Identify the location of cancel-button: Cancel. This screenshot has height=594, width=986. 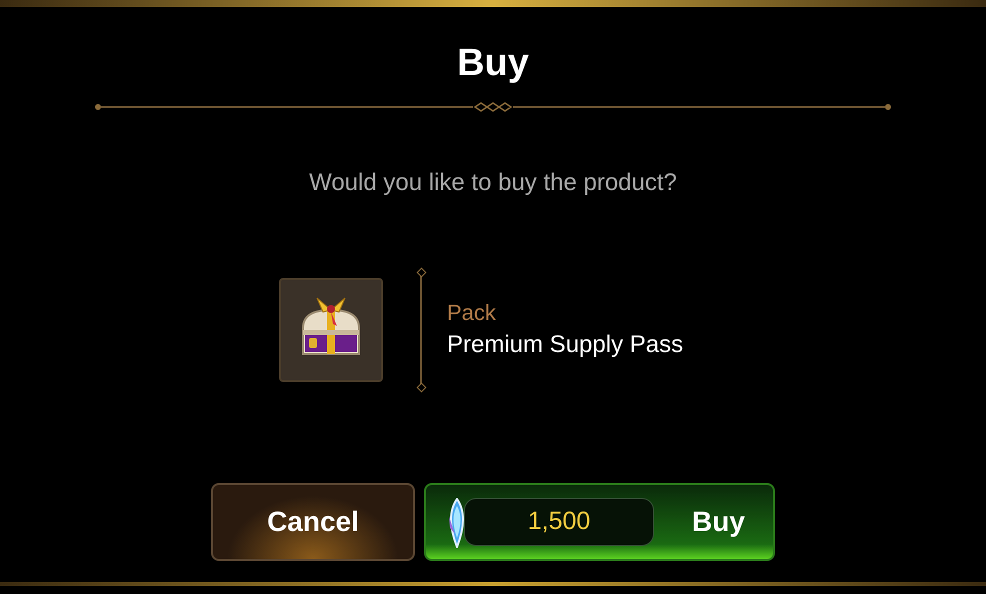
(313, 522).